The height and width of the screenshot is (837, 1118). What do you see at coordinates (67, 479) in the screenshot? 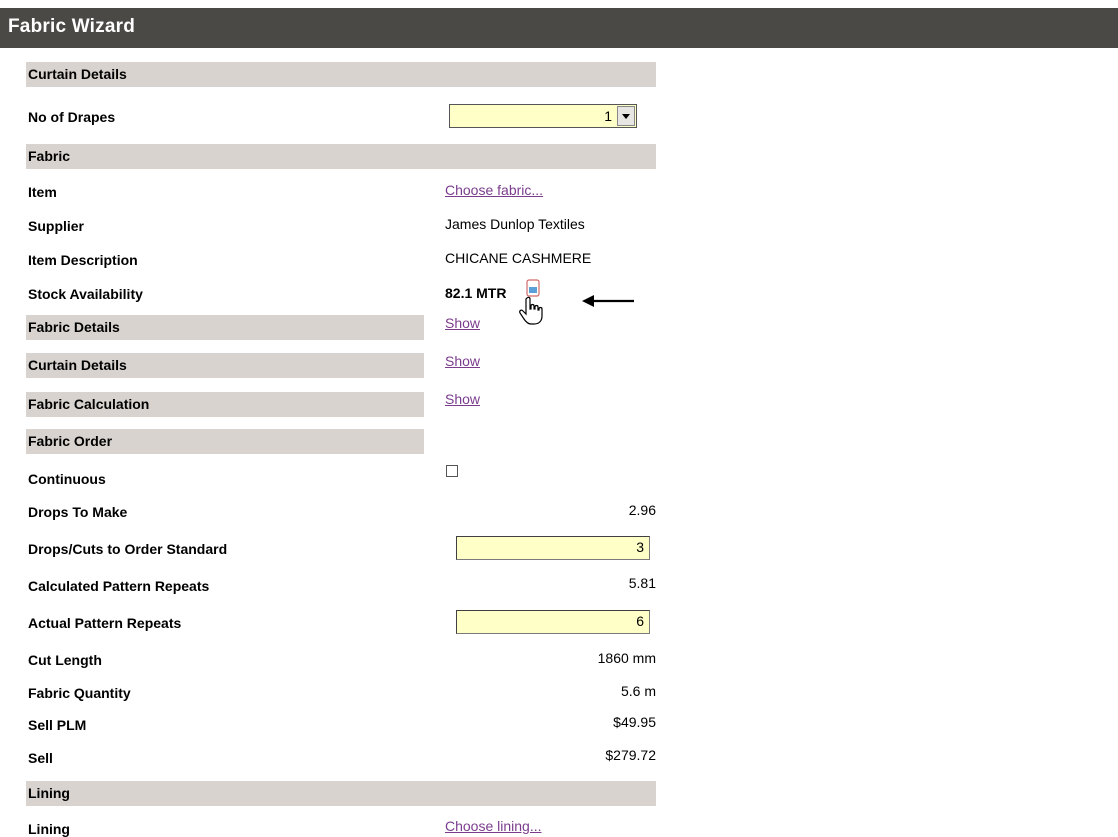
I see `continuous-label: Continuous` at bounding box center [67, 479].